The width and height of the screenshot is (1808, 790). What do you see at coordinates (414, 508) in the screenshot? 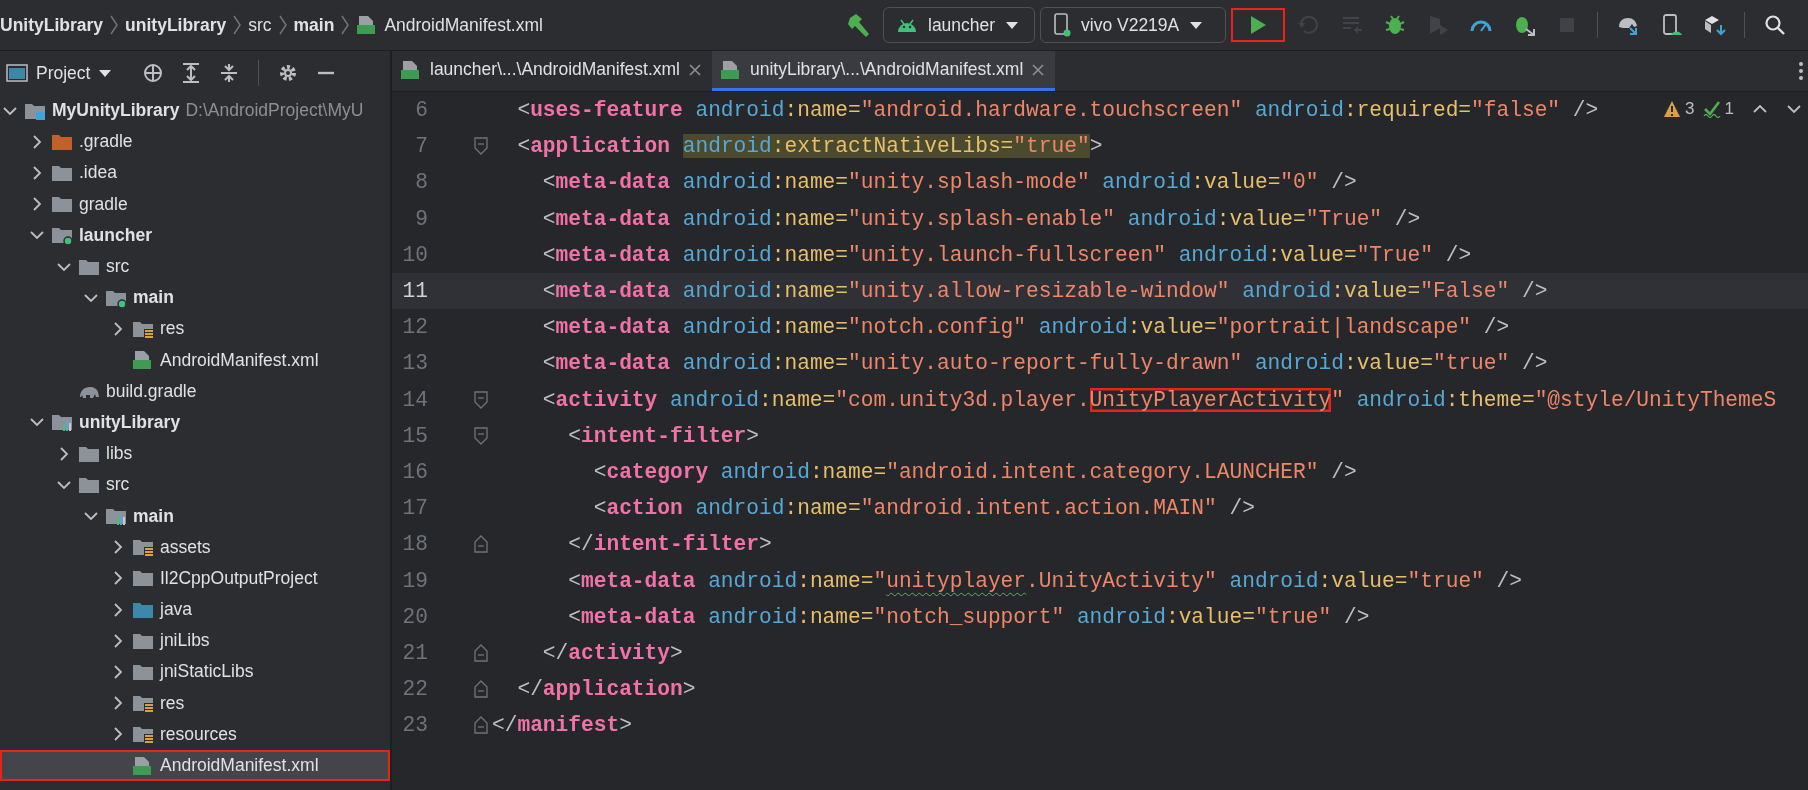
I see `line-number: 17` at bounding box center [414, 508].